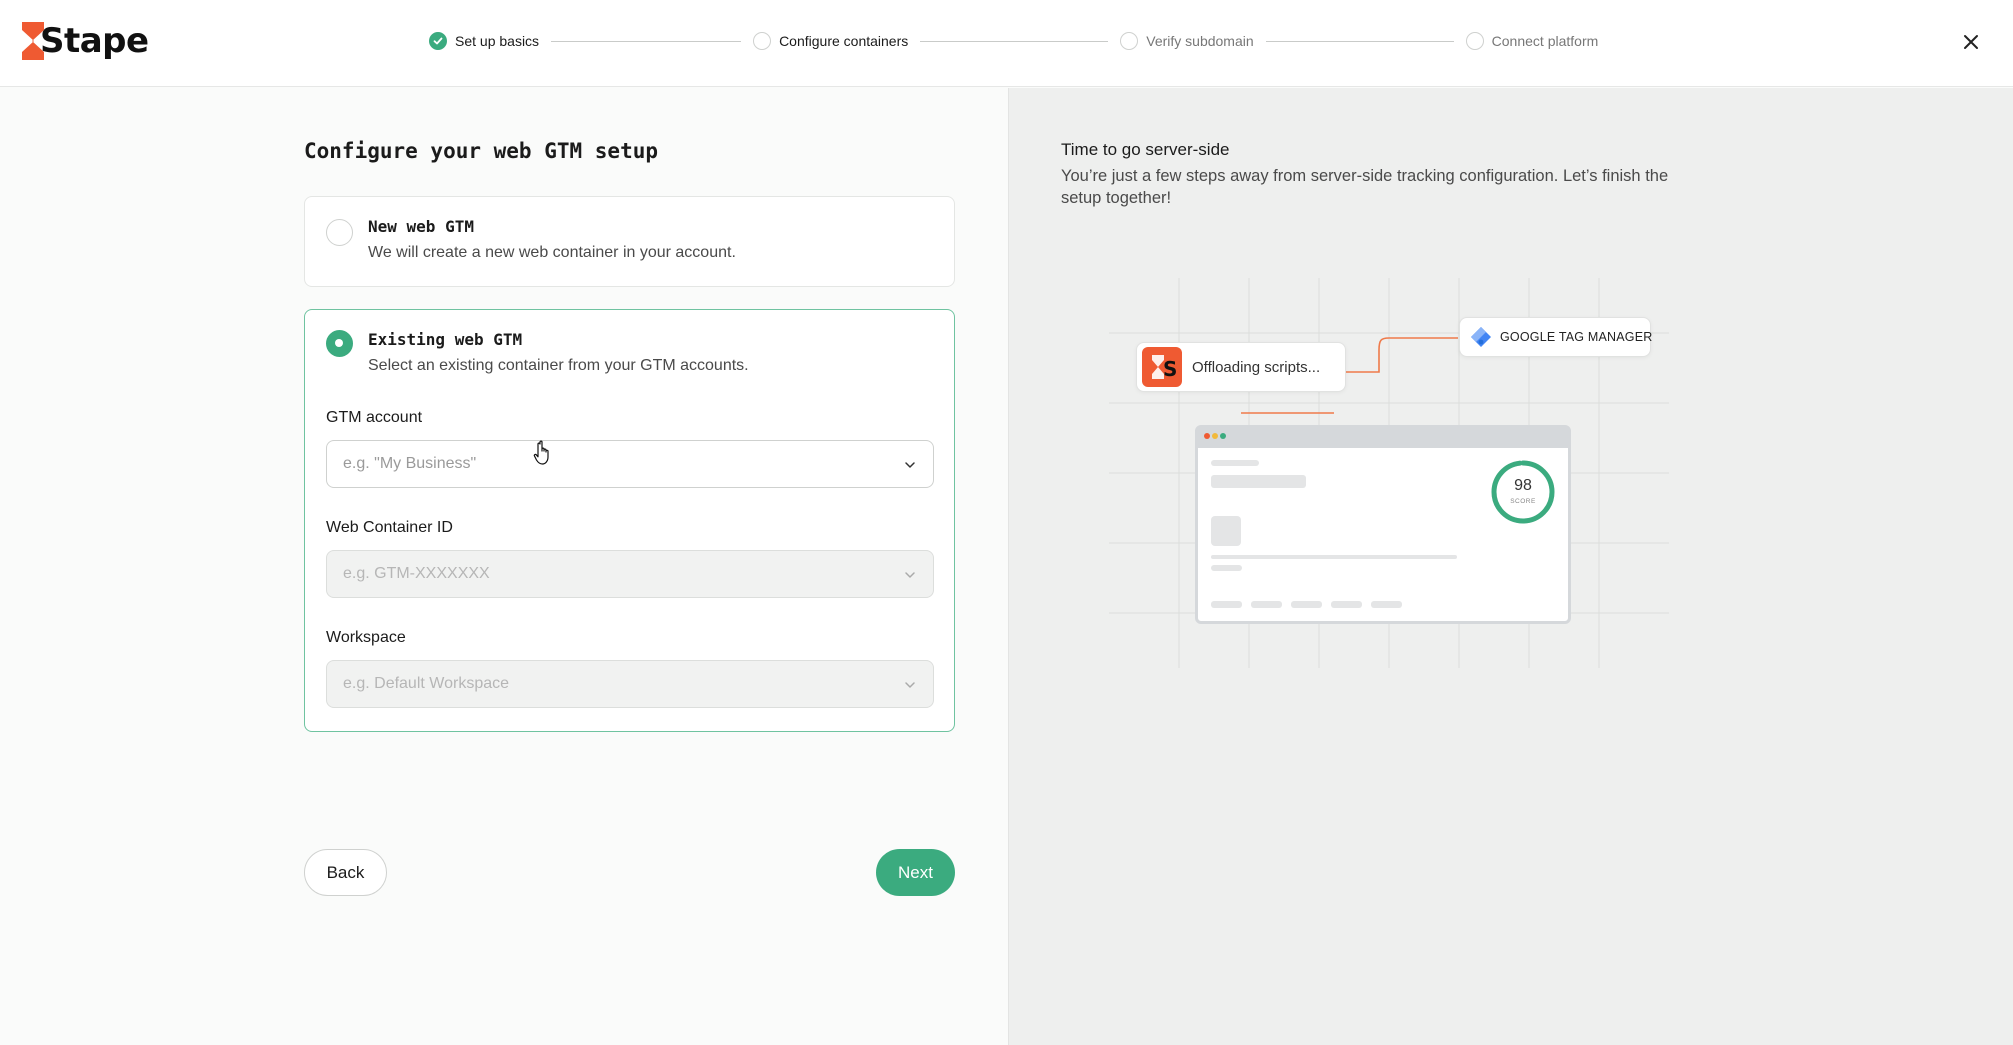  What do you see at coordinates (366, 637) in the screenshot?
I see `workspace-label: Workspace` at bounding box center [366, 637].